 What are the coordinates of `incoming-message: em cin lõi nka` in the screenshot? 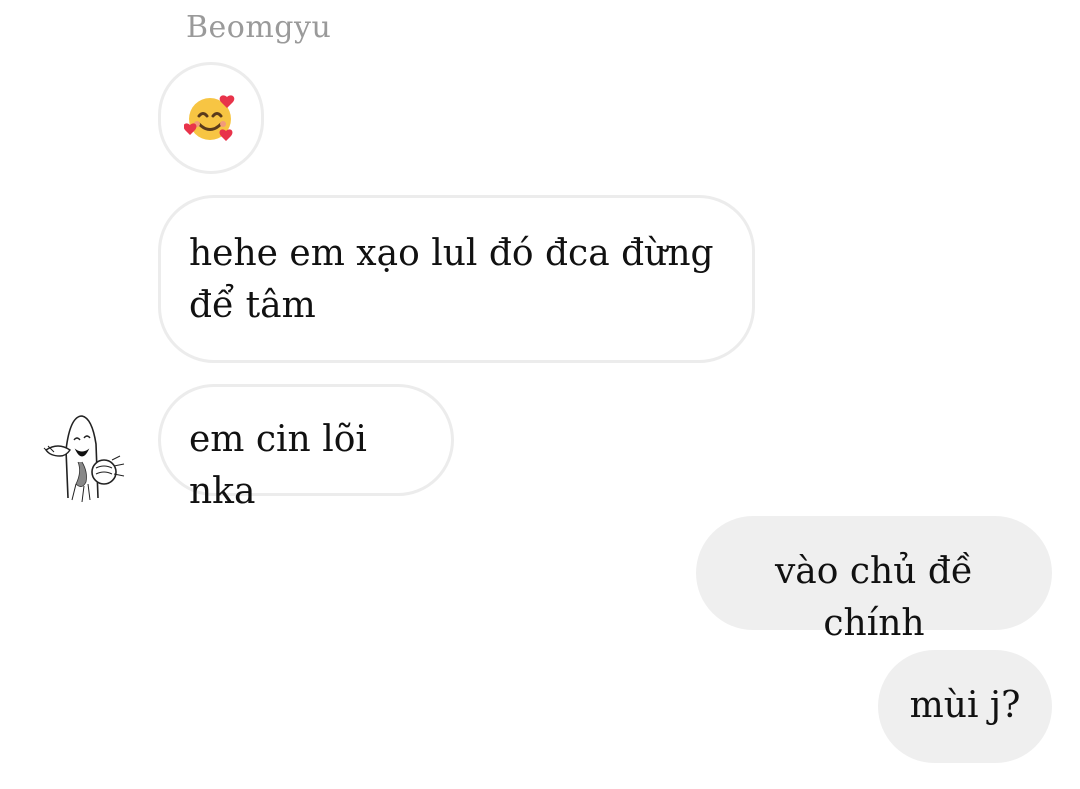 It's located at (306, 448).